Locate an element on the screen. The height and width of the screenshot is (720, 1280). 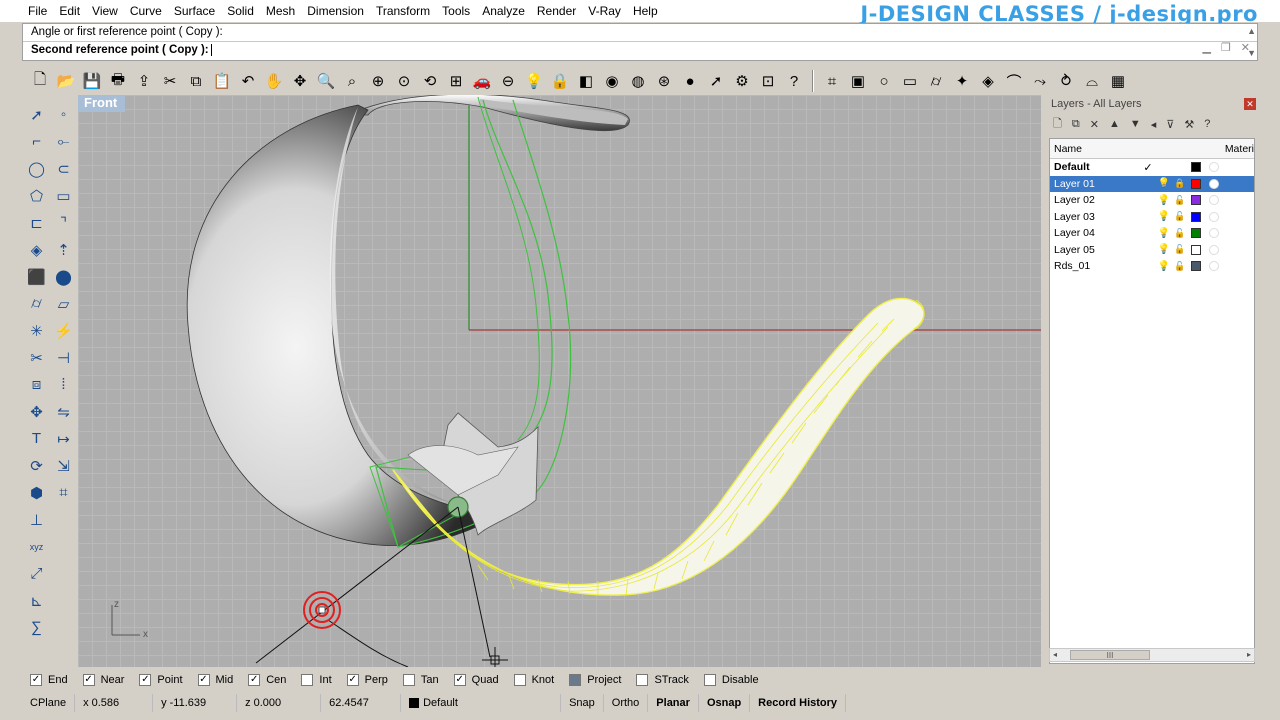
osnap-cen: ✓ Cen is located at coordinates (267, 680).